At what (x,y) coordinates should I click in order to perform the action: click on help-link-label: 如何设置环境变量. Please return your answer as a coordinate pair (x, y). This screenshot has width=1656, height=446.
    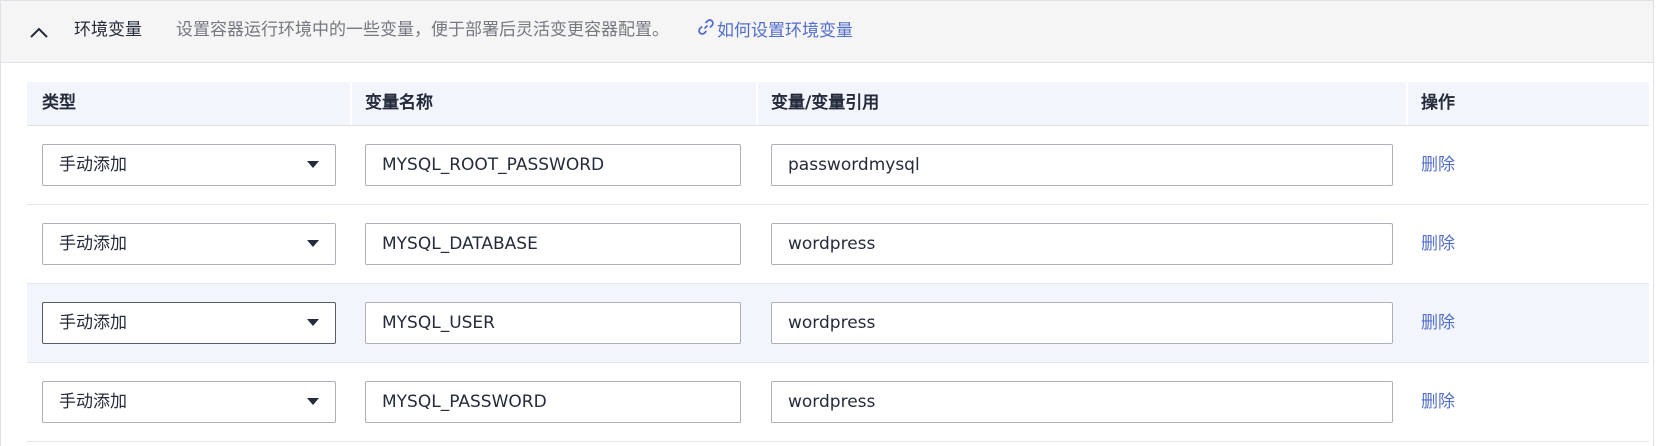
    Looking at the image, I should click on (785, 31).